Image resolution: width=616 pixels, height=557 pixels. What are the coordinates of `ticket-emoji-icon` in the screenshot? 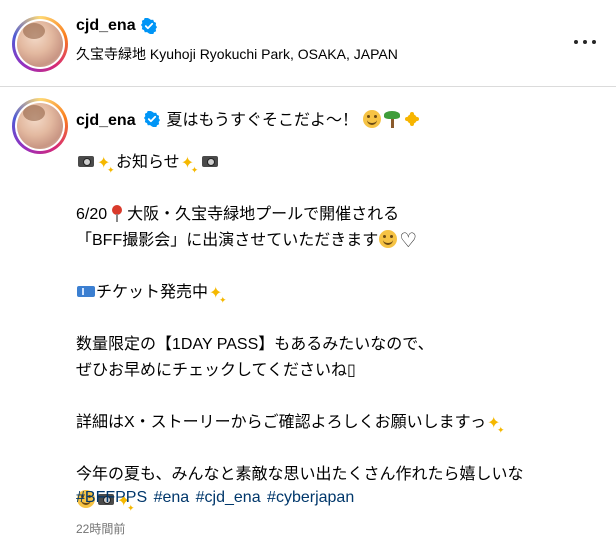 It's located at (86, 291).